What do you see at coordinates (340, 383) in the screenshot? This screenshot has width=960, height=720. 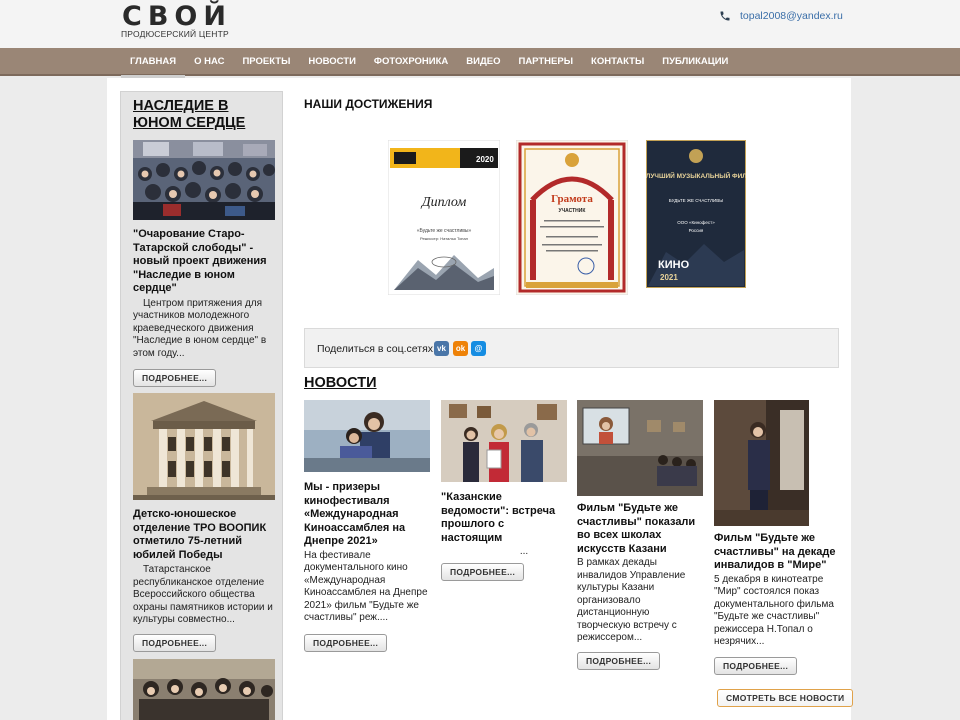 I see `news-section-title: НОВОСТИ` at bounding box center [340, 383].